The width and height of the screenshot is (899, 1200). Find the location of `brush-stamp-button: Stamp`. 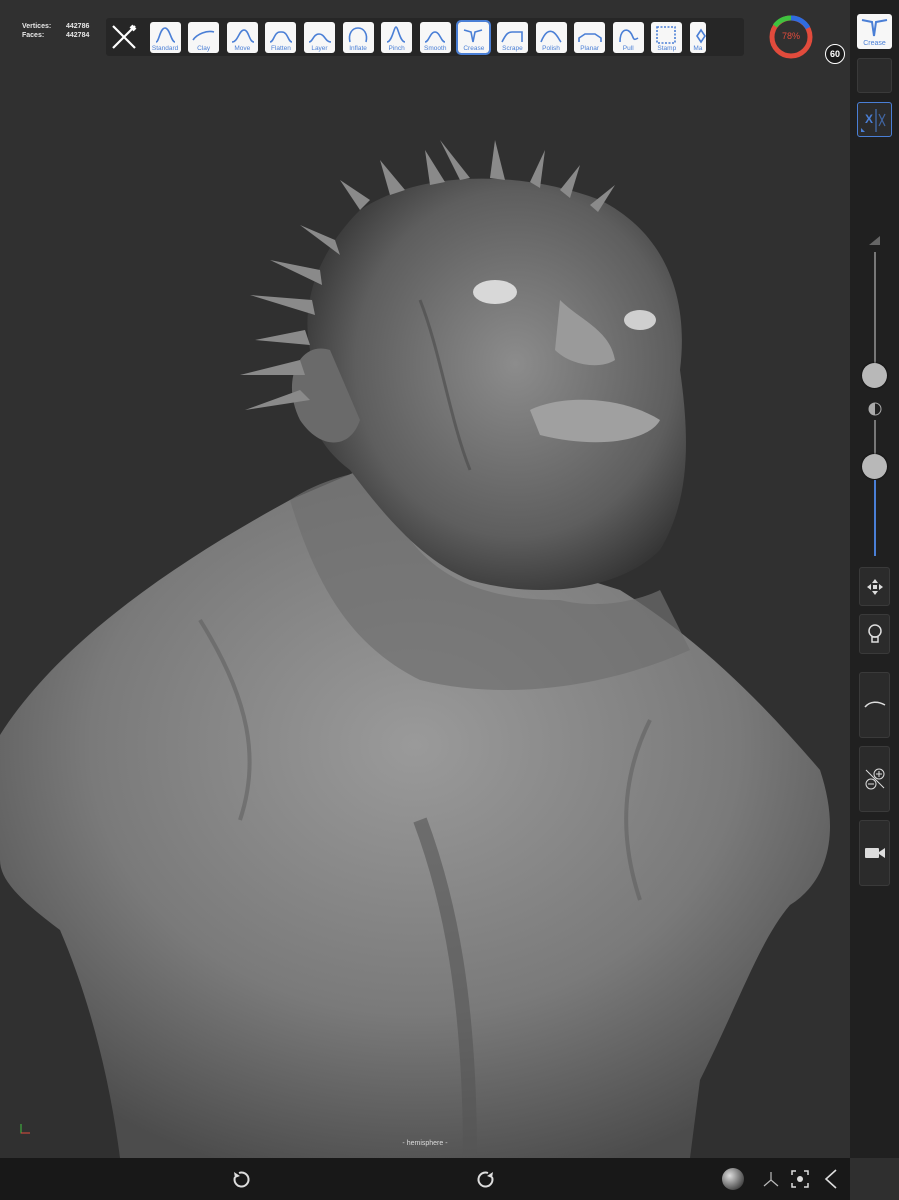

brush-stamp-button: Stamp is located at coordinates (667, 37).